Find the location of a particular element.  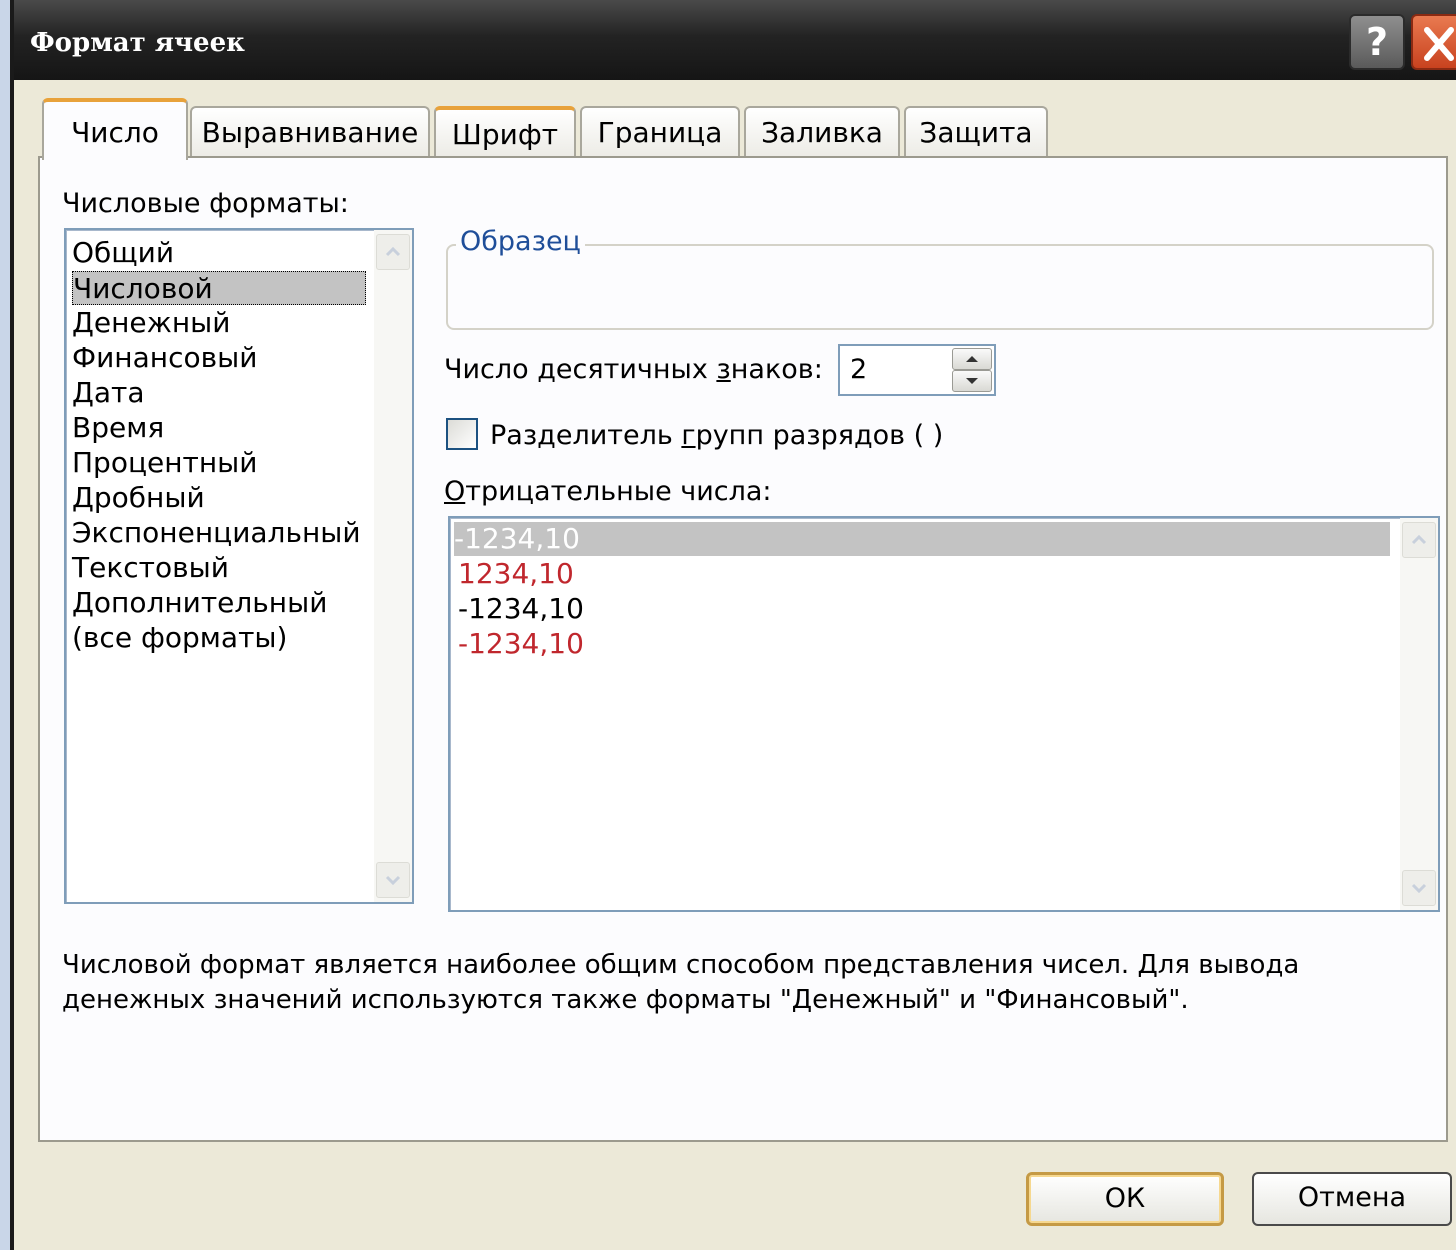

triangle-down-icon is located at coordinates (972, 381).